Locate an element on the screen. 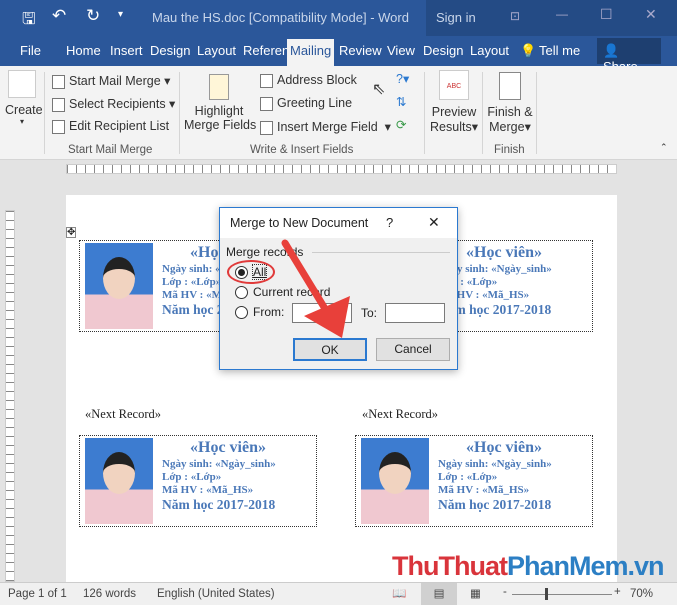 This screenshot has width=677, height=605. preview-abc-icon: ABC is located at coordinates (454, 85).